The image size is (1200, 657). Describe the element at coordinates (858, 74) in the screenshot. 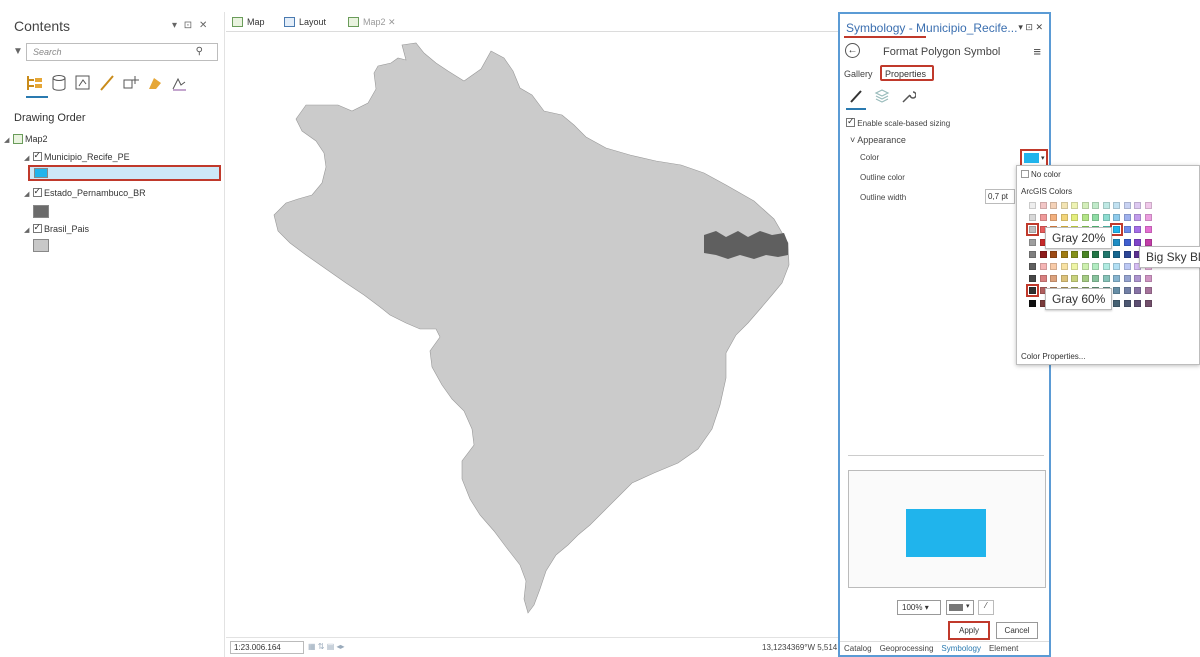

I see `tab-gallery: Gallery` at that location.